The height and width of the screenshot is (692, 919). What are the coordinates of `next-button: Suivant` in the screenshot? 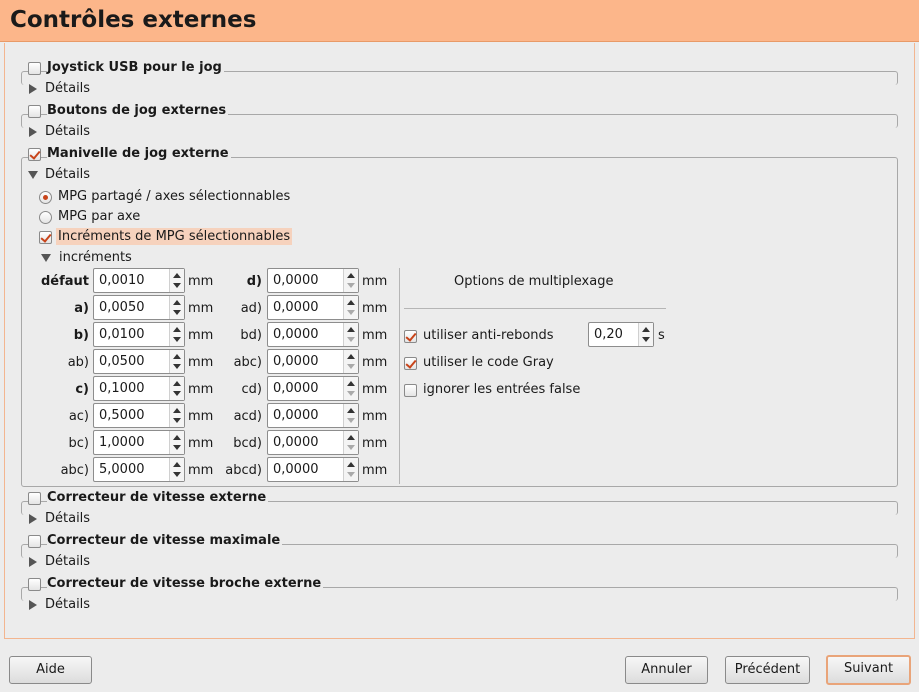 It's located at (868, 670).